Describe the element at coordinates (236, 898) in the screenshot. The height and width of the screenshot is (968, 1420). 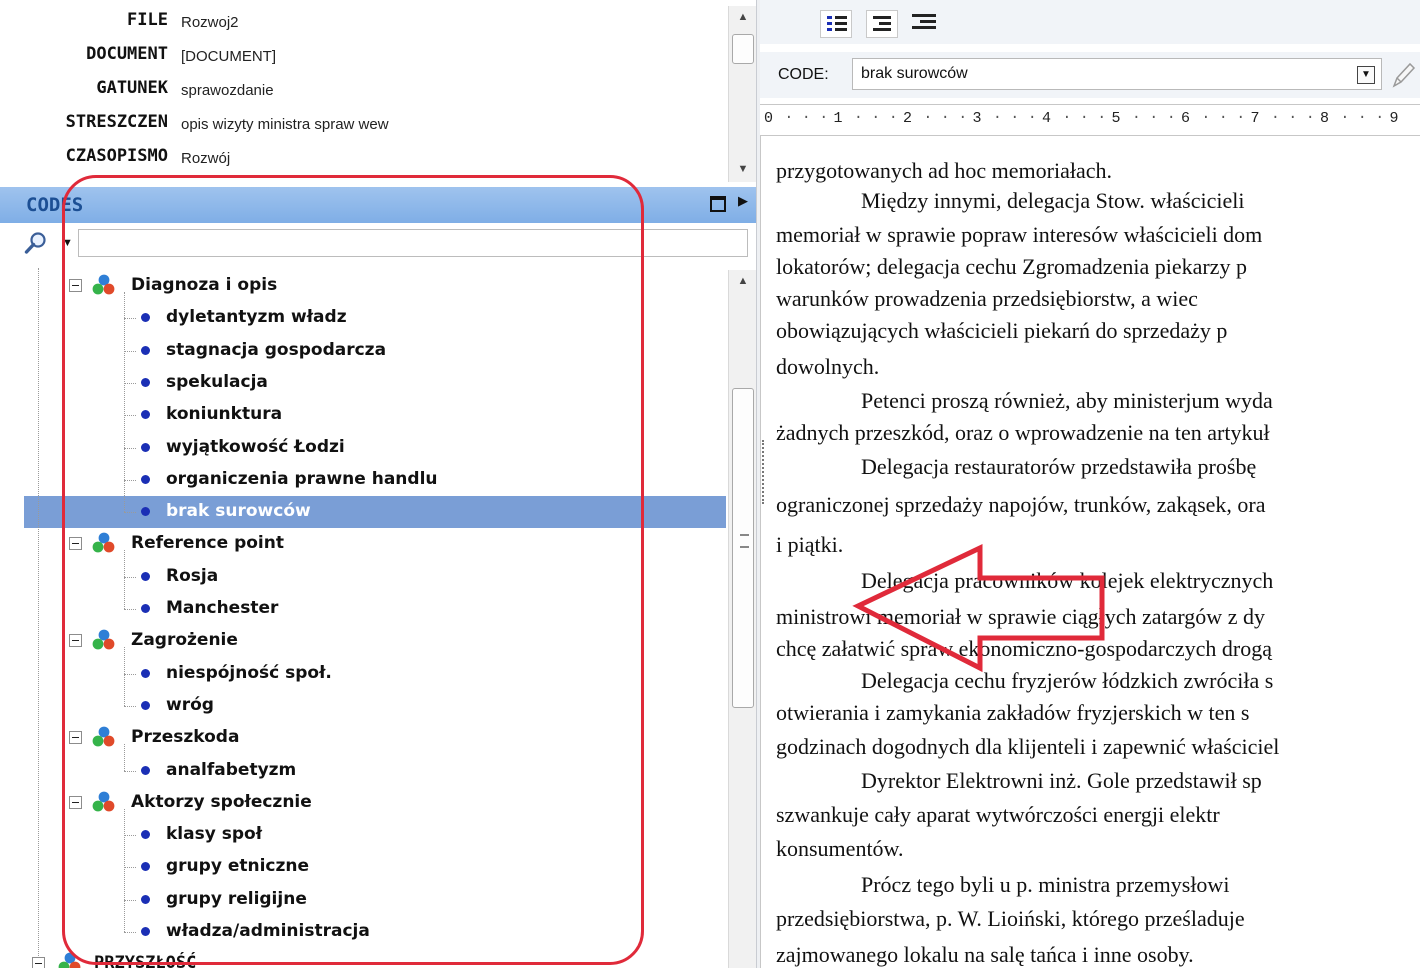
I see `tree-item-label: grupy religijne` at that location.